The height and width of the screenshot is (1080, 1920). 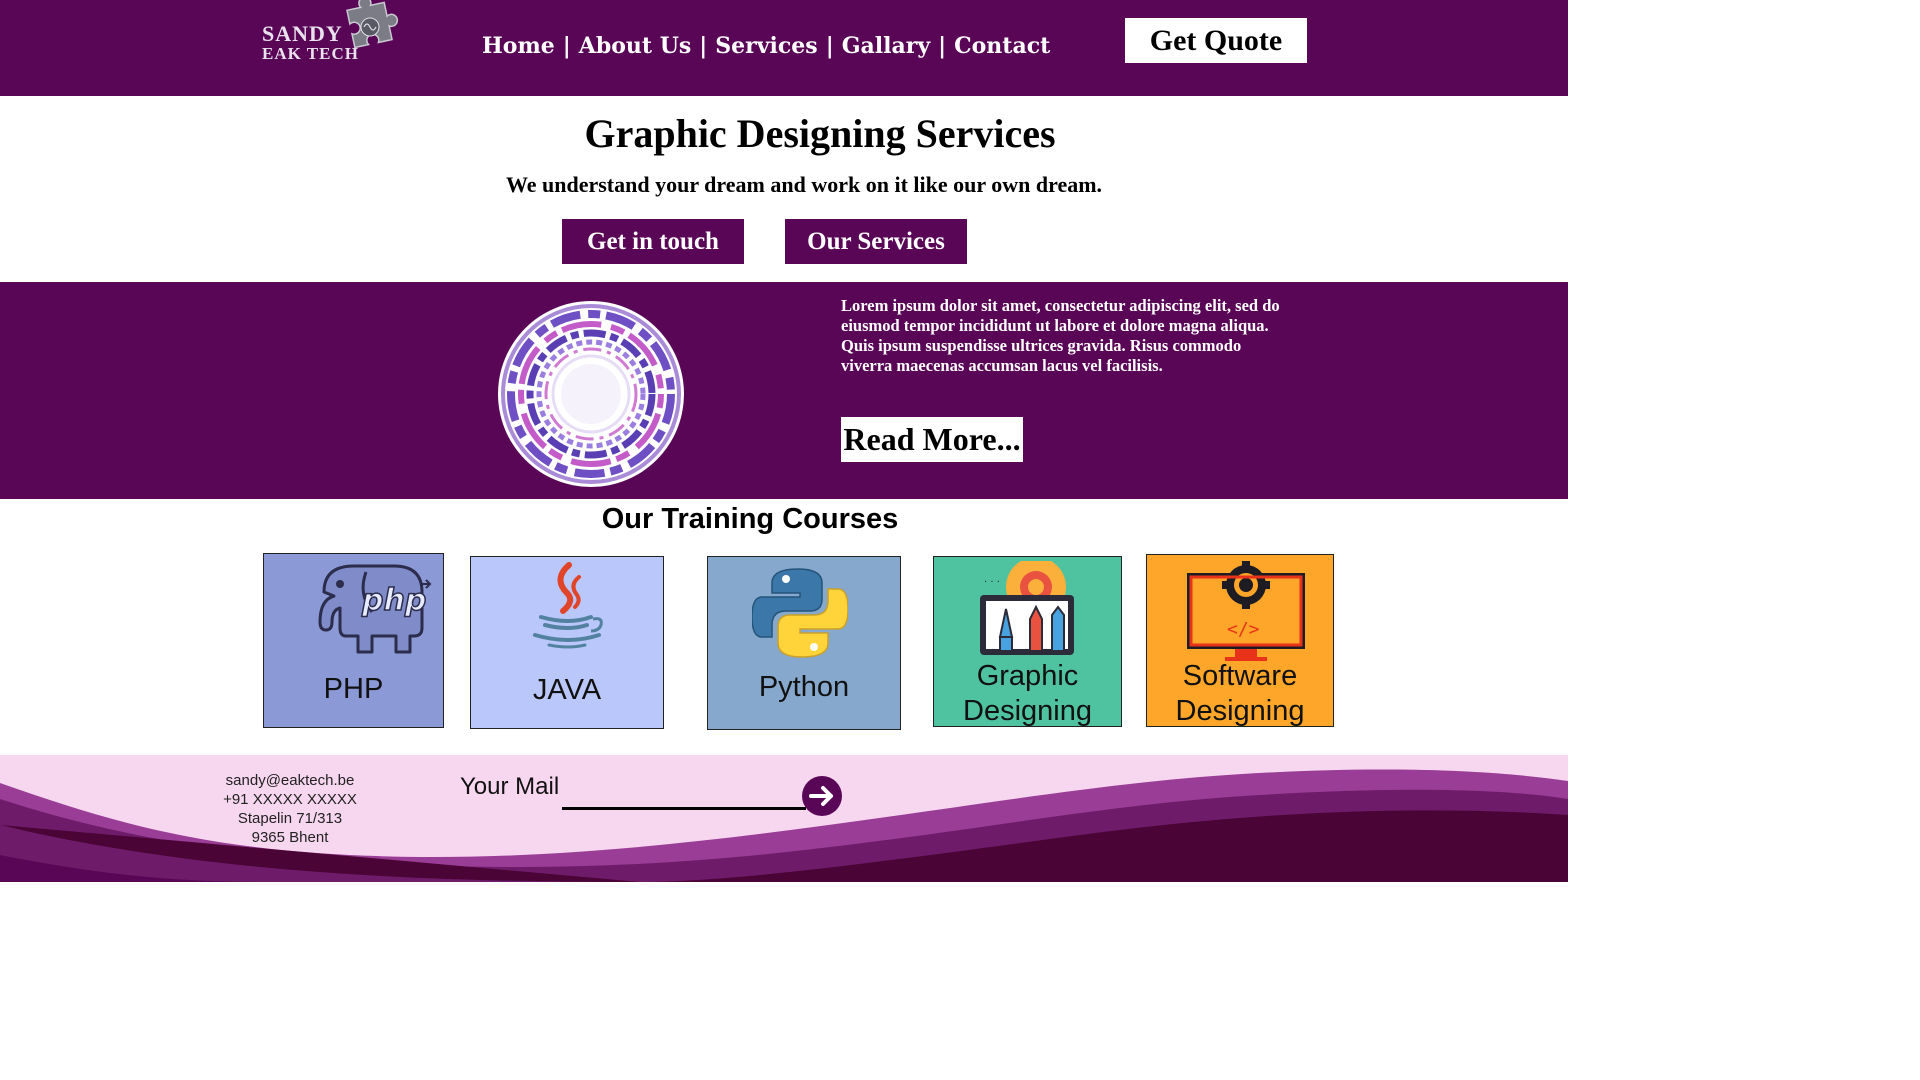 I want to click on newsletter-submit-button, so click(x=822, y=796).